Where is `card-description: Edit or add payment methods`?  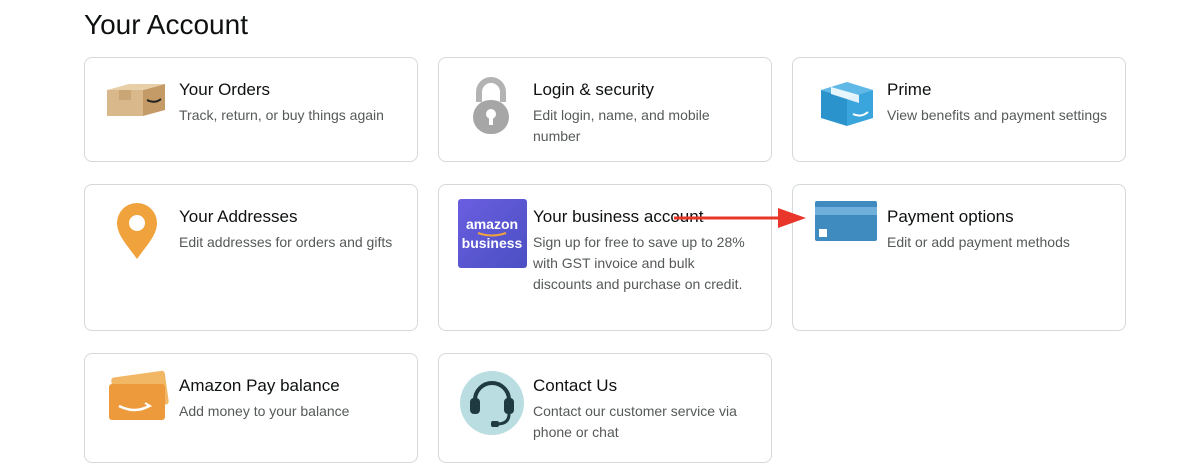 card-description: Edit or add payment methods is located at coordinates (978, 242).